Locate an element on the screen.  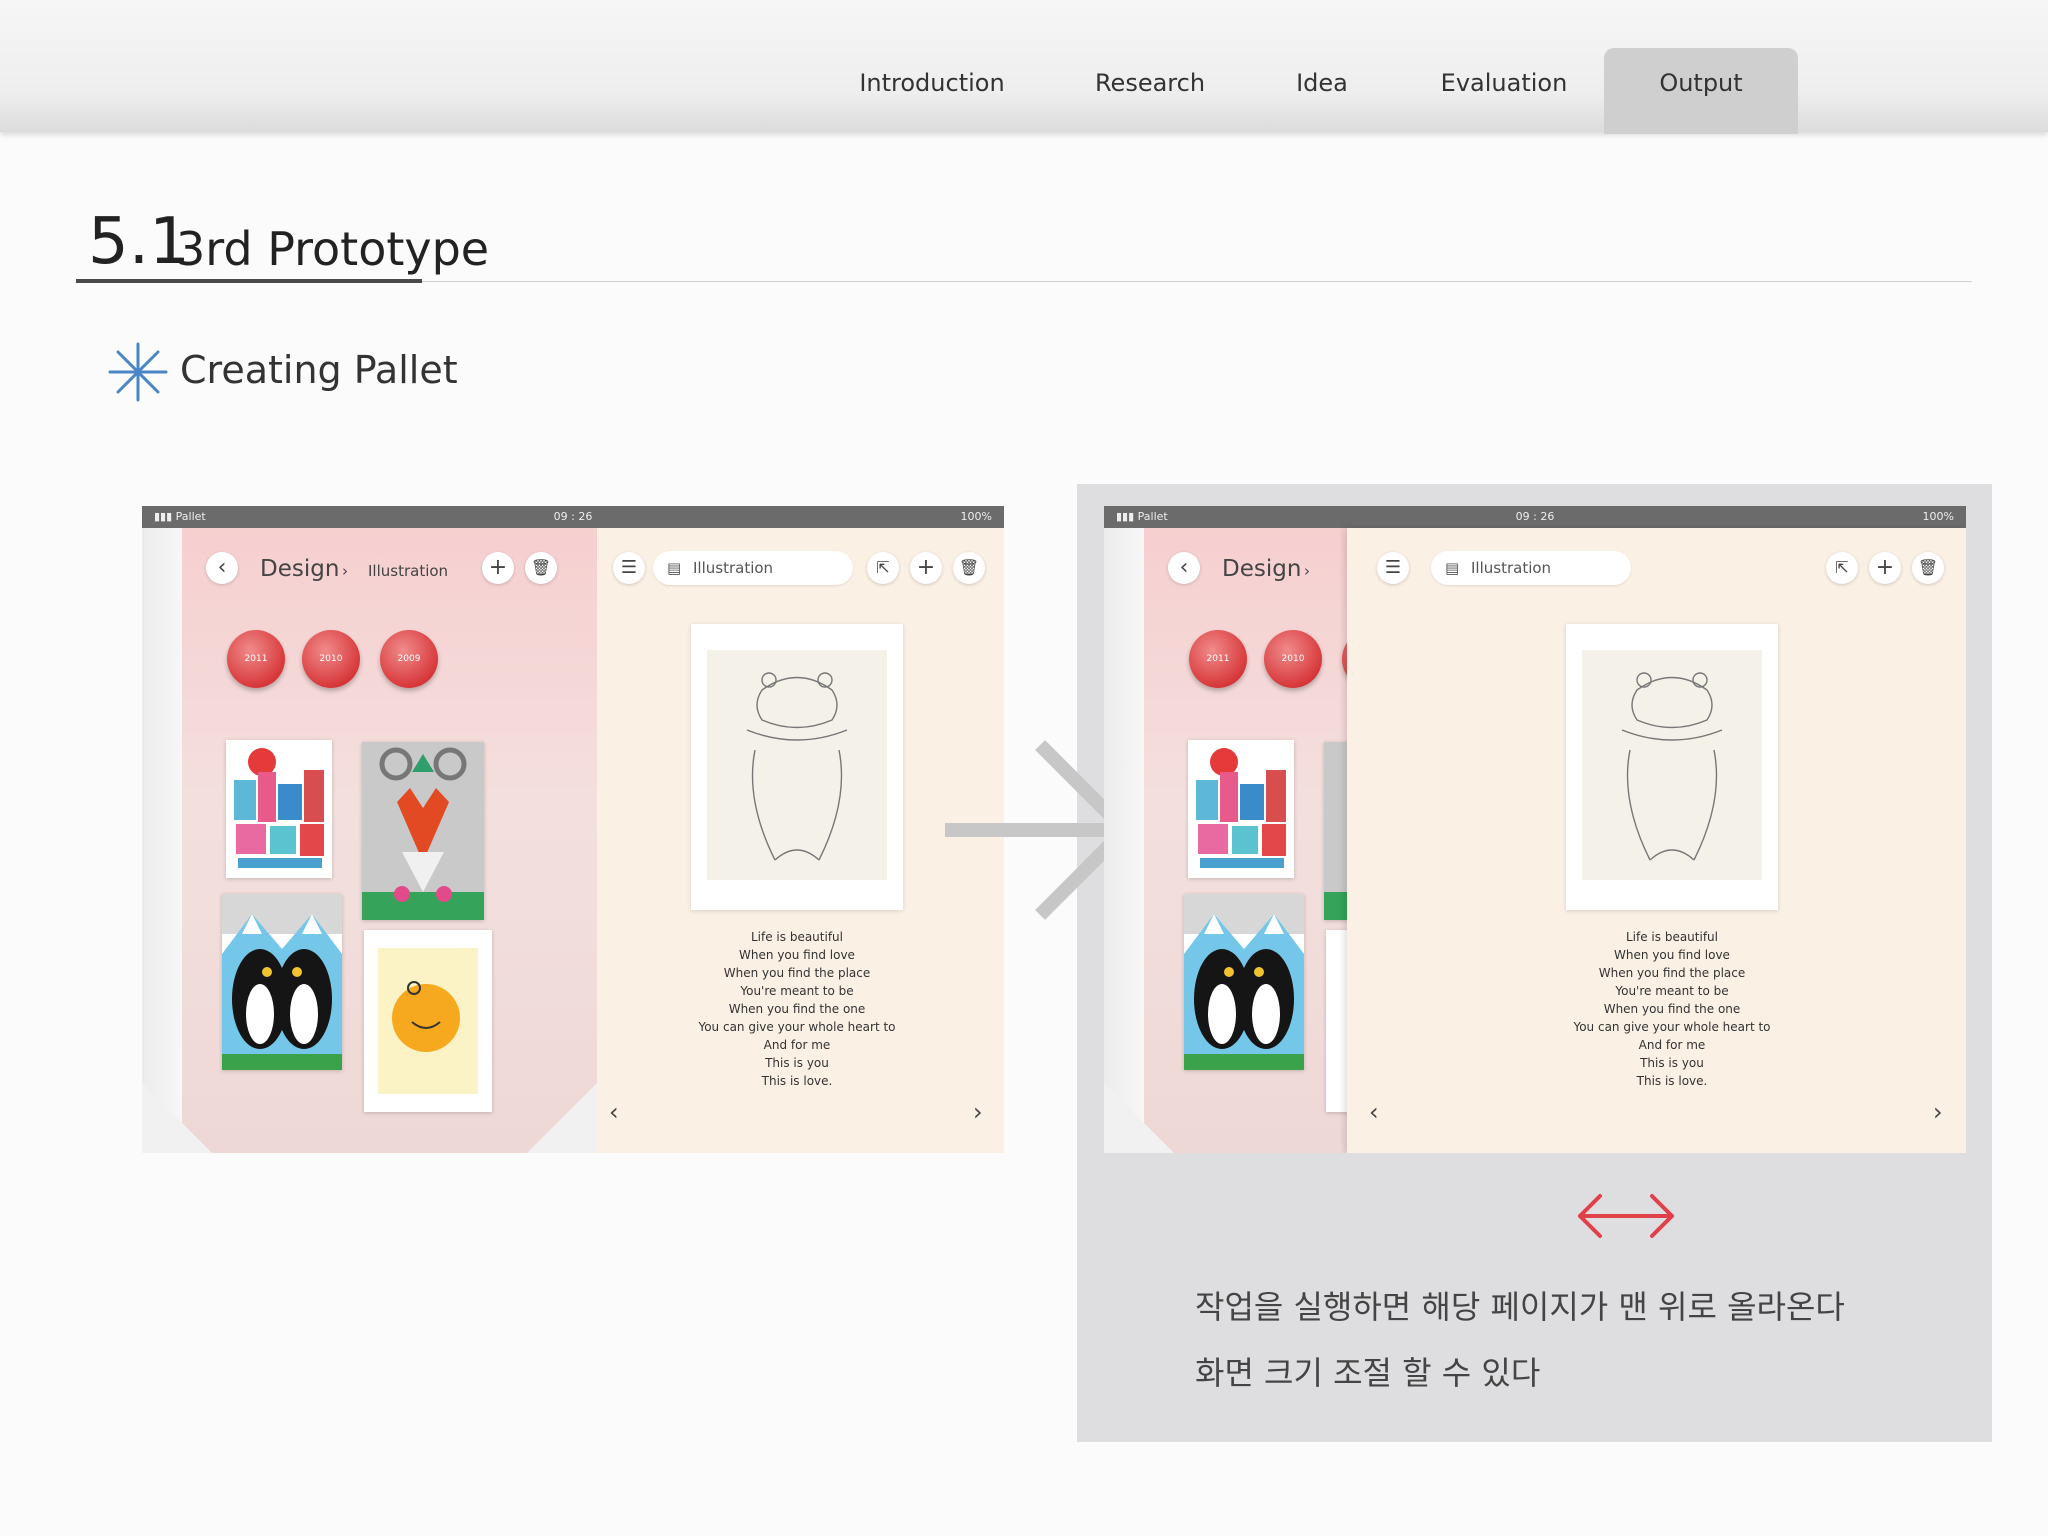
year-button-2009: 2009 is located at coordinates (409, 659).